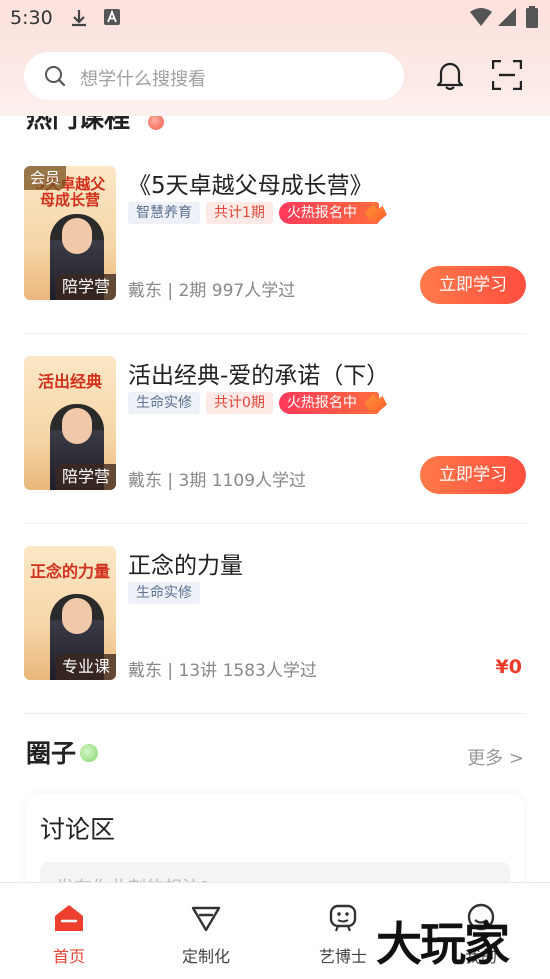  Describe the element at coordinates (214, 76) in the screenshot. I see `search-input: 想学什么搜搜看` at that location.